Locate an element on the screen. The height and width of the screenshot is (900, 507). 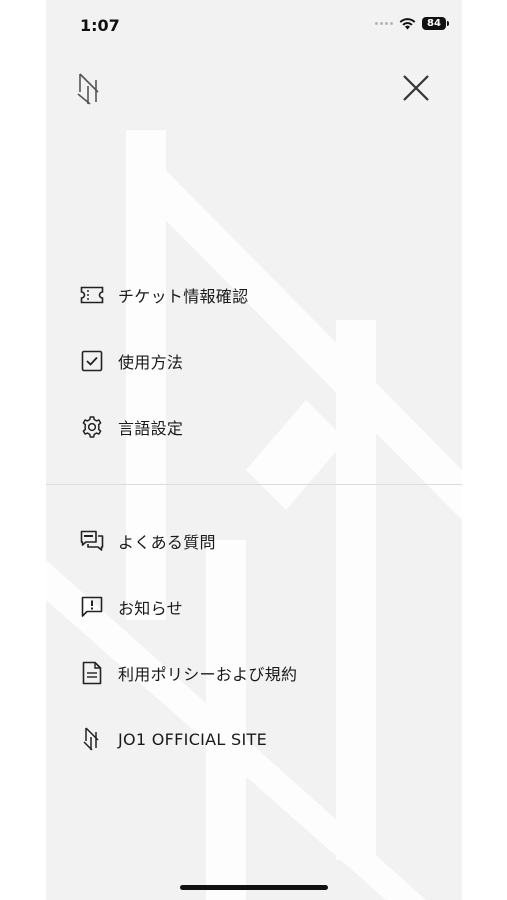
chat-bubbles-icon is located at coordinates (92, 541).